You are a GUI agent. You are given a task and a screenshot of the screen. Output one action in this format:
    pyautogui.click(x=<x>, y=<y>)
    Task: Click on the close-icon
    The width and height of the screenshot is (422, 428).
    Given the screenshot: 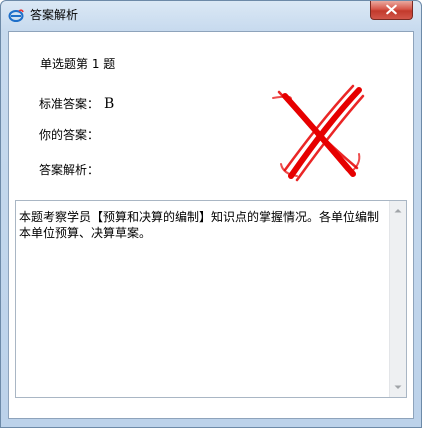 What is the action you would take?
    pyautogui.click(x=391, y=9)
    